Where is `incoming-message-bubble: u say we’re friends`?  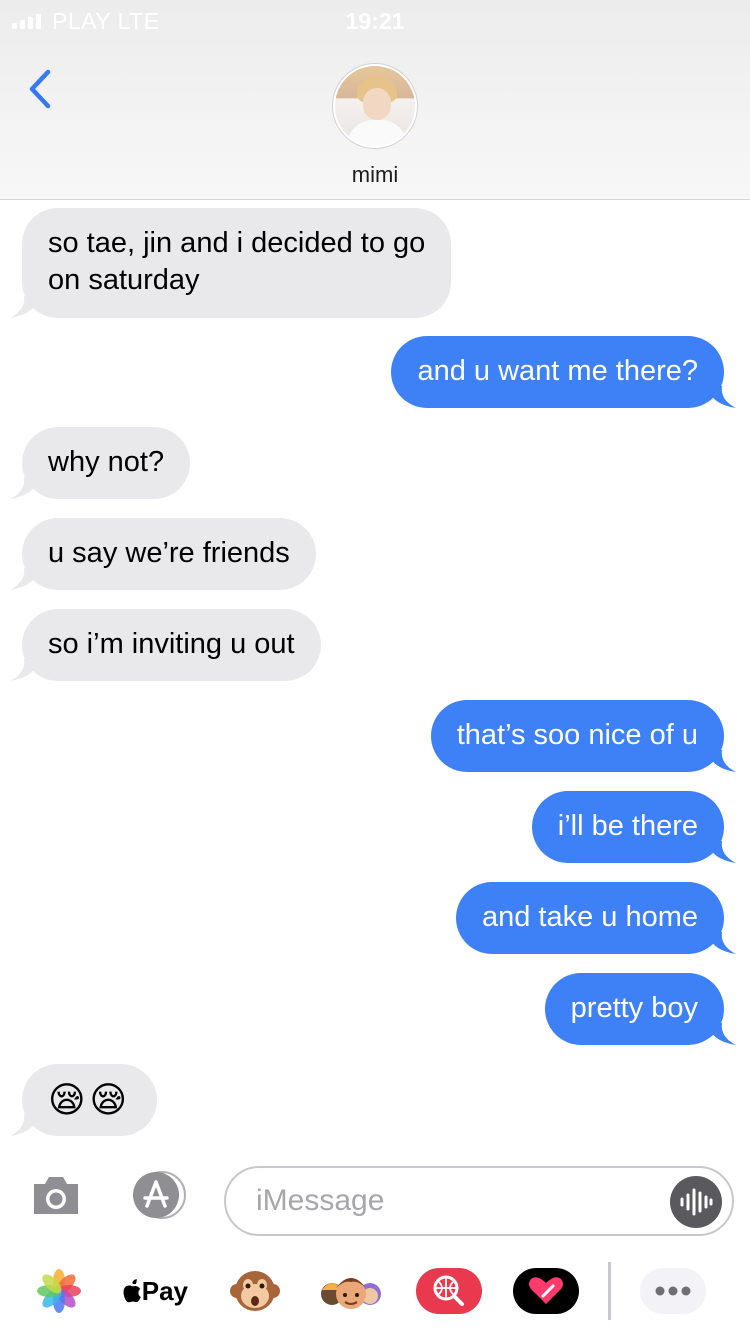
incoming-message-bubble: u say we’re friends is located at coordinates (169, 554).